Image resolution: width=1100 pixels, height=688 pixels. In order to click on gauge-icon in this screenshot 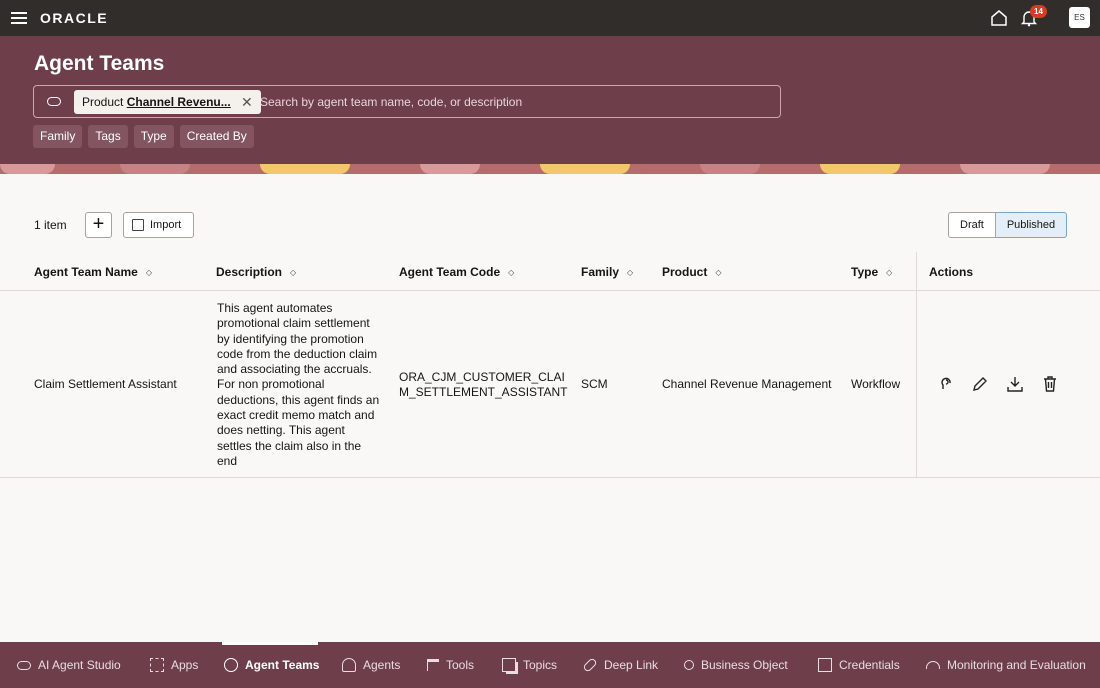, I will do `click(933, 665)`.